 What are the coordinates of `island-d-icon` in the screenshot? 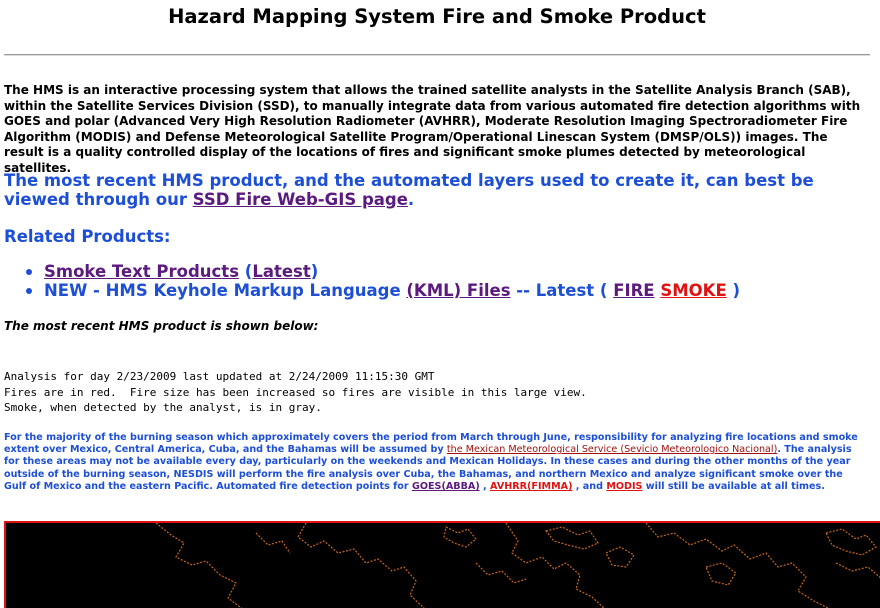 It's located at (721, 574).